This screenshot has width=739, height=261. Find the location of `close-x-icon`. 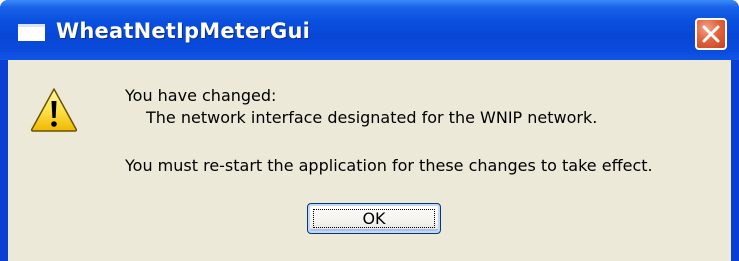

close-x-icon is located at coordinates (711, 34).